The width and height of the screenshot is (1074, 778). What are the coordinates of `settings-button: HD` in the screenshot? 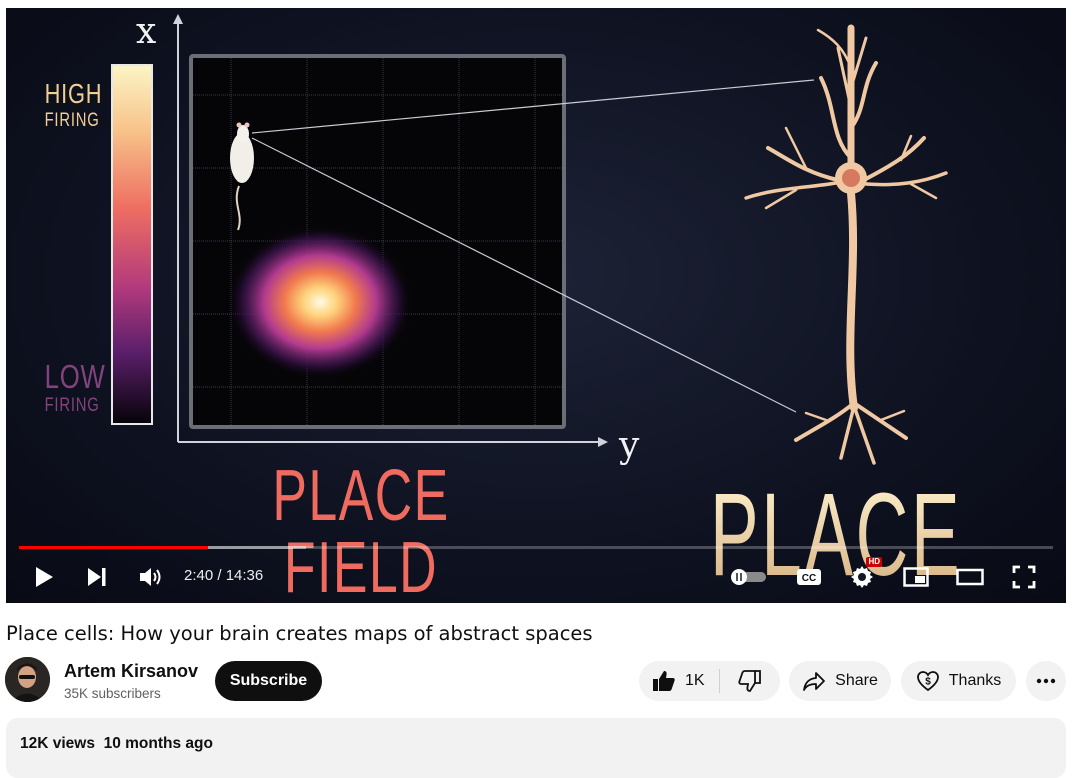 It's located at (865, 574).